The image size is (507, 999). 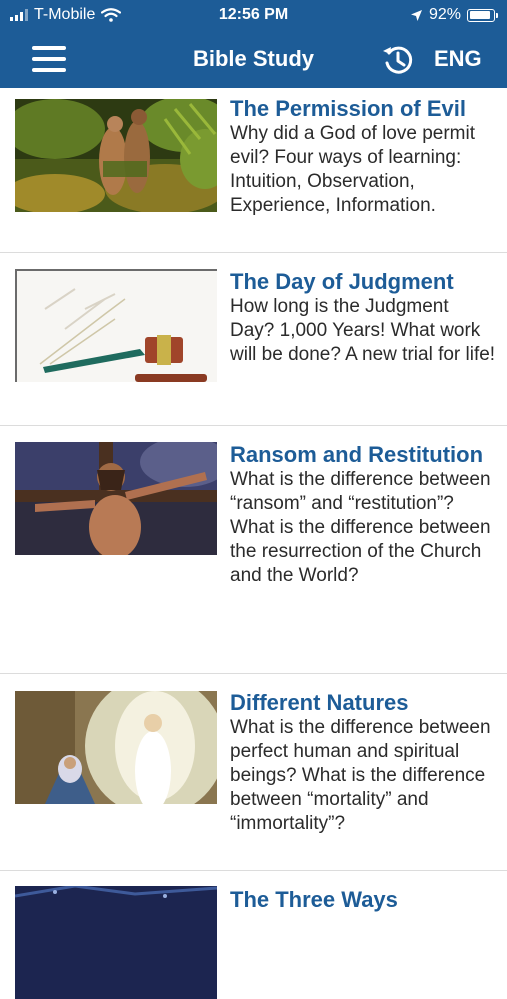 I want to click on angel-illustration, so click(x=116, y=747).